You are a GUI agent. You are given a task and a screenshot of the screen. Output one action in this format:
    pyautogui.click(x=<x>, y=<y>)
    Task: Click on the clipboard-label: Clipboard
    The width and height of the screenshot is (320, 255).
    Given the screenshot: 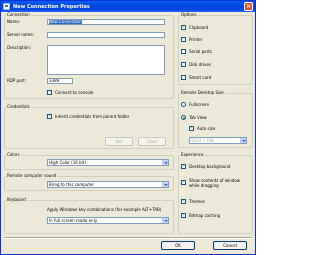 What is the action you would take?
    pyautogui.click(x=199, y=27)
    